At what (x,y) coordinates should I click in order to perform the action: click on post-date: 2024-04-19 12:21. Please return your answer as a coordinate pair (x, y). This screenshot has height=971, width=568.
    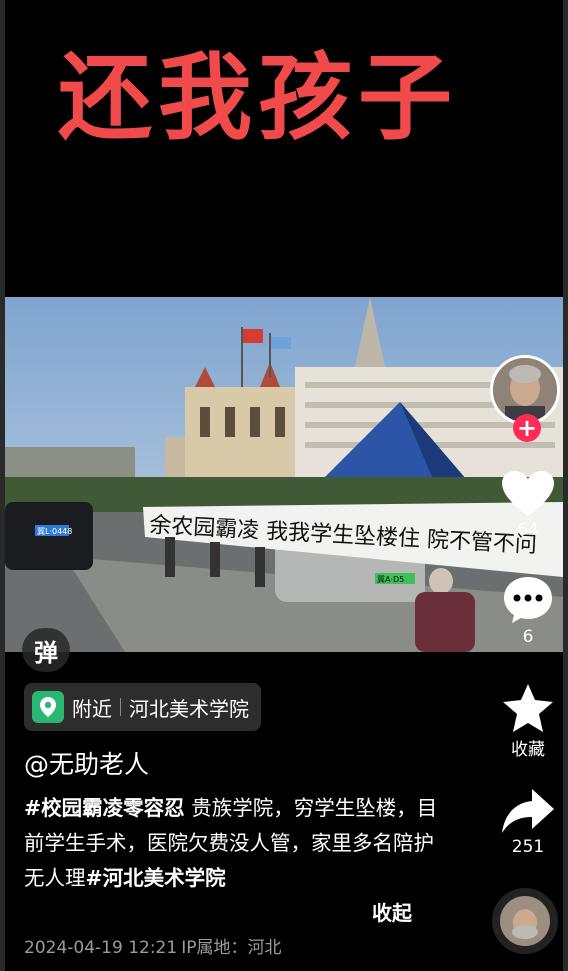
    Looking at the image, I should click on (101, 948).